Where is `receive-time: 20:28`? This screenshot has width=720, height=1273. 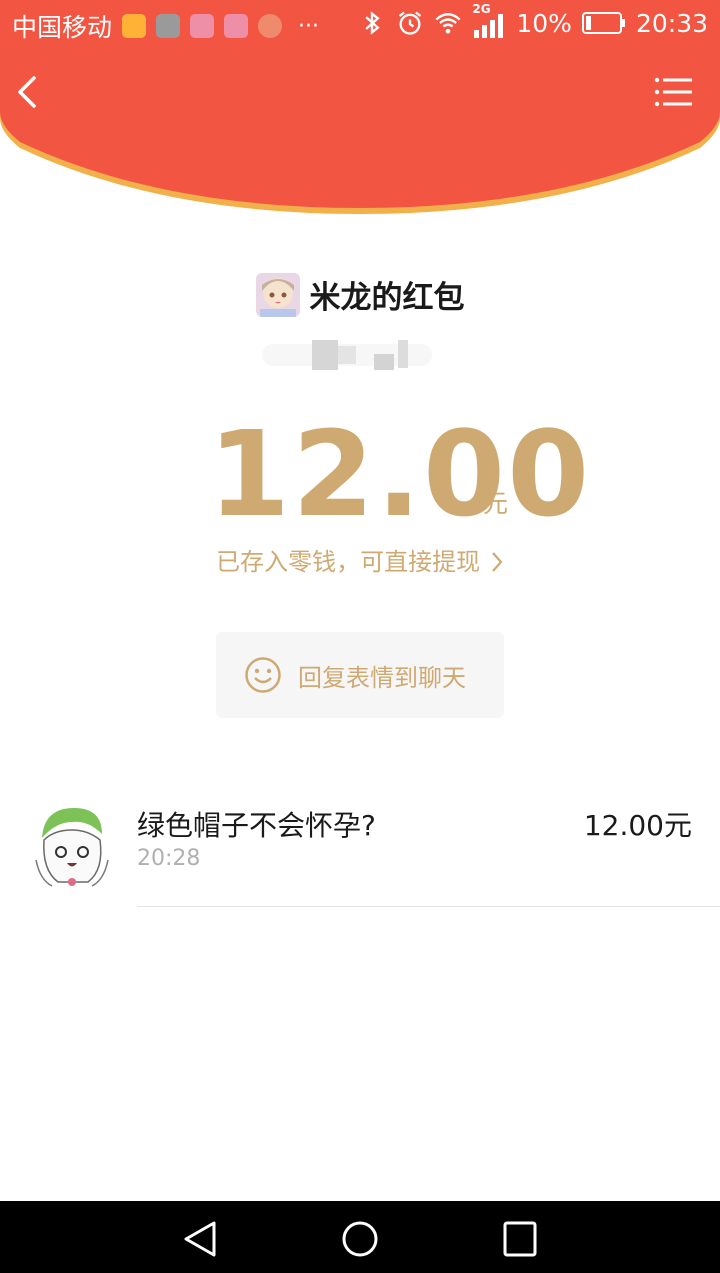
receive-time: 20:28 is located at coordinates (169, 858).